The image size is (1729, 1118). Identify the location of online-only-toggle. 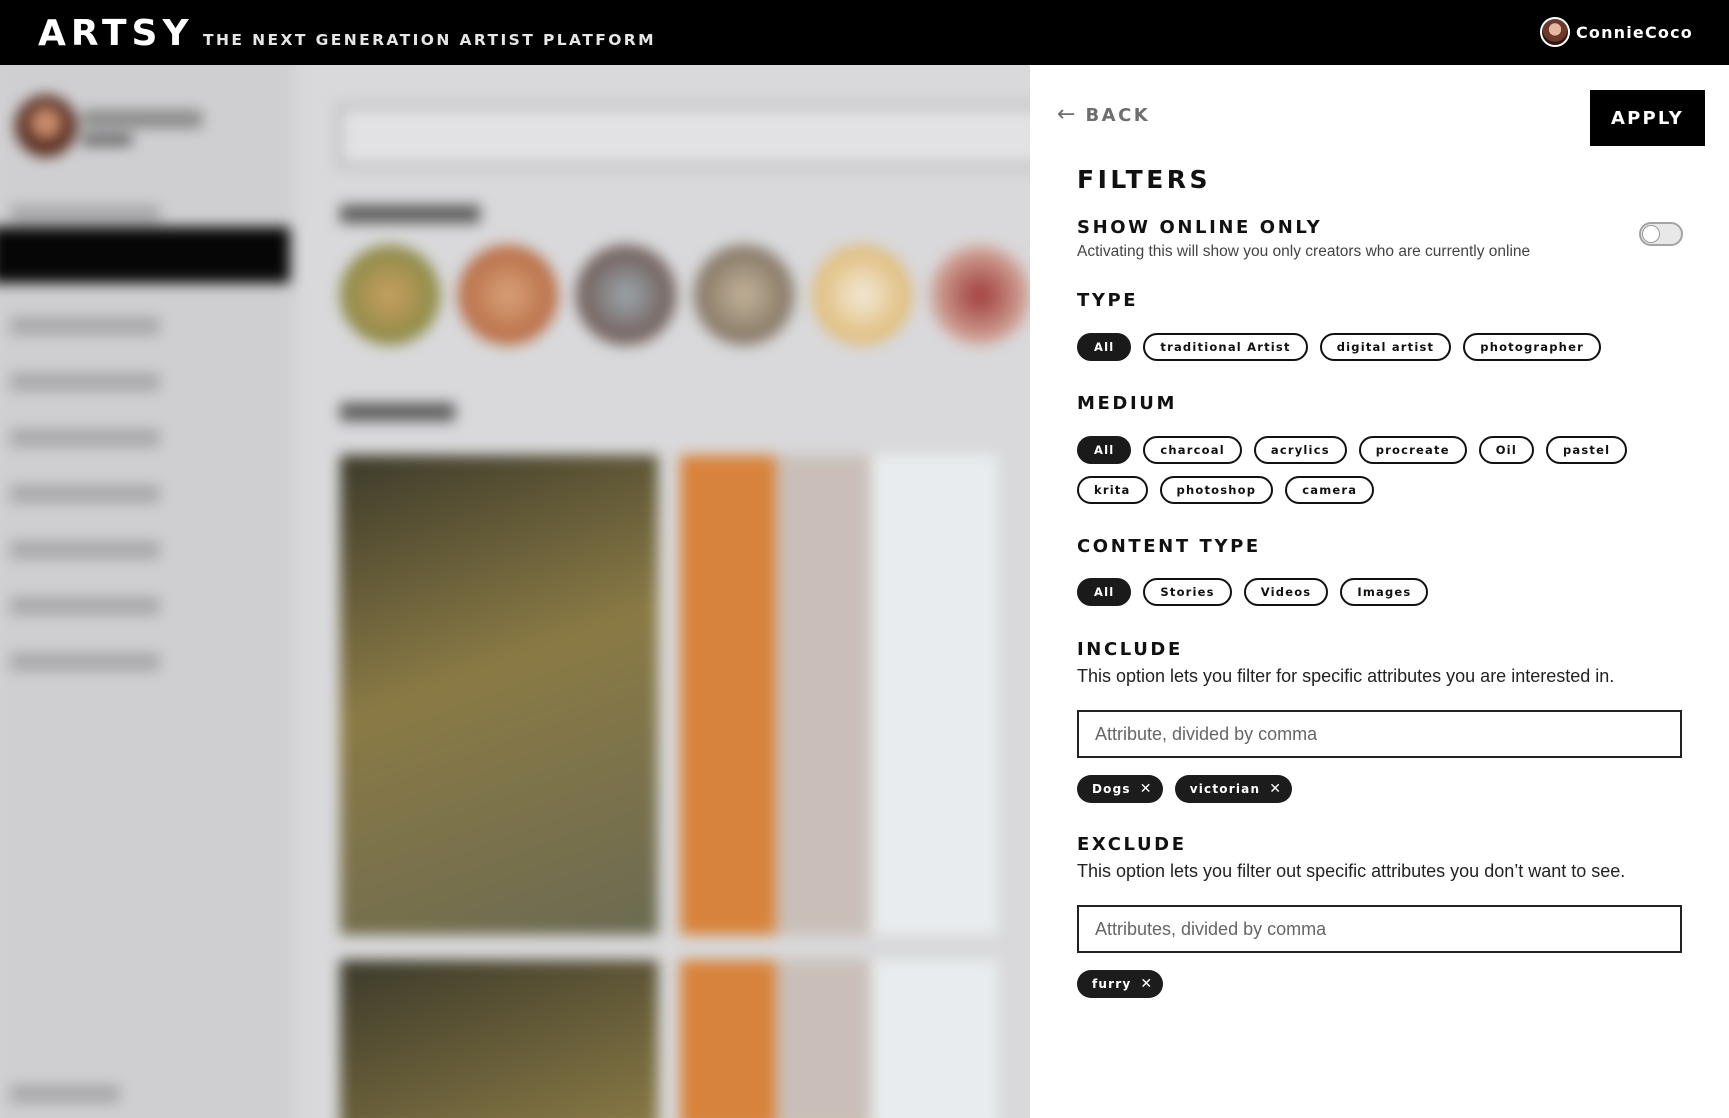
(1661, 234).